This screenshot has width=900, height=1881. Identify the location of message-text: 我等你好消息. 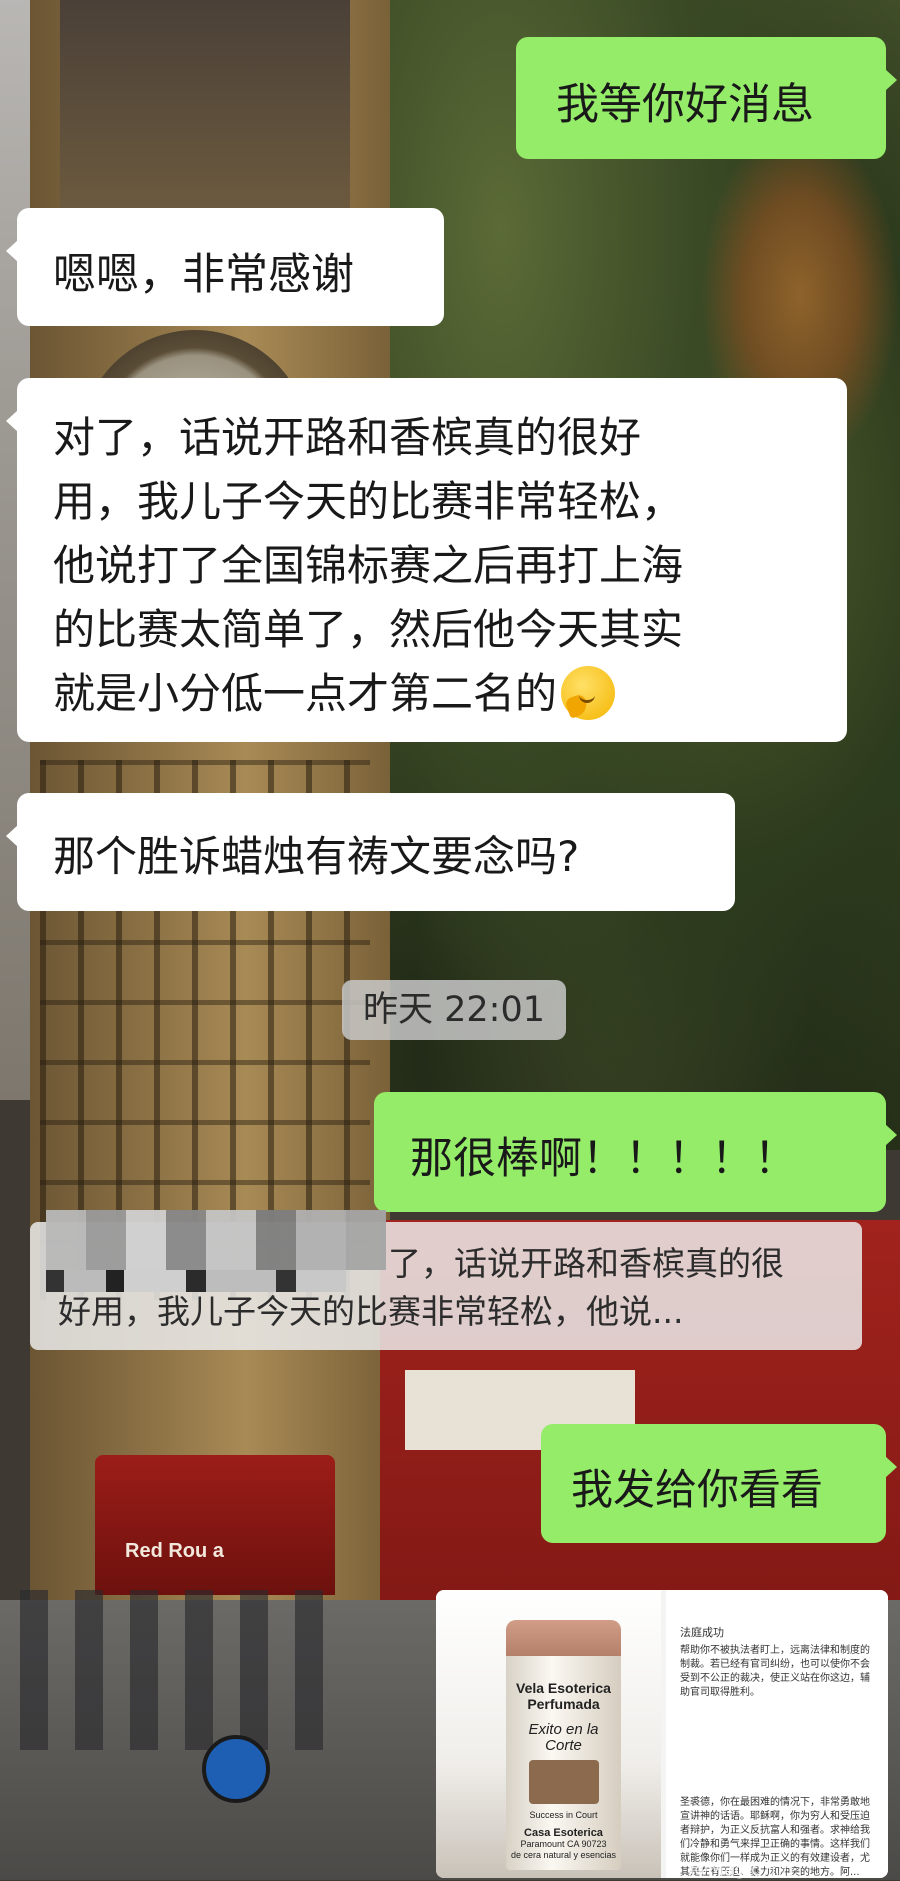
(685, 105).